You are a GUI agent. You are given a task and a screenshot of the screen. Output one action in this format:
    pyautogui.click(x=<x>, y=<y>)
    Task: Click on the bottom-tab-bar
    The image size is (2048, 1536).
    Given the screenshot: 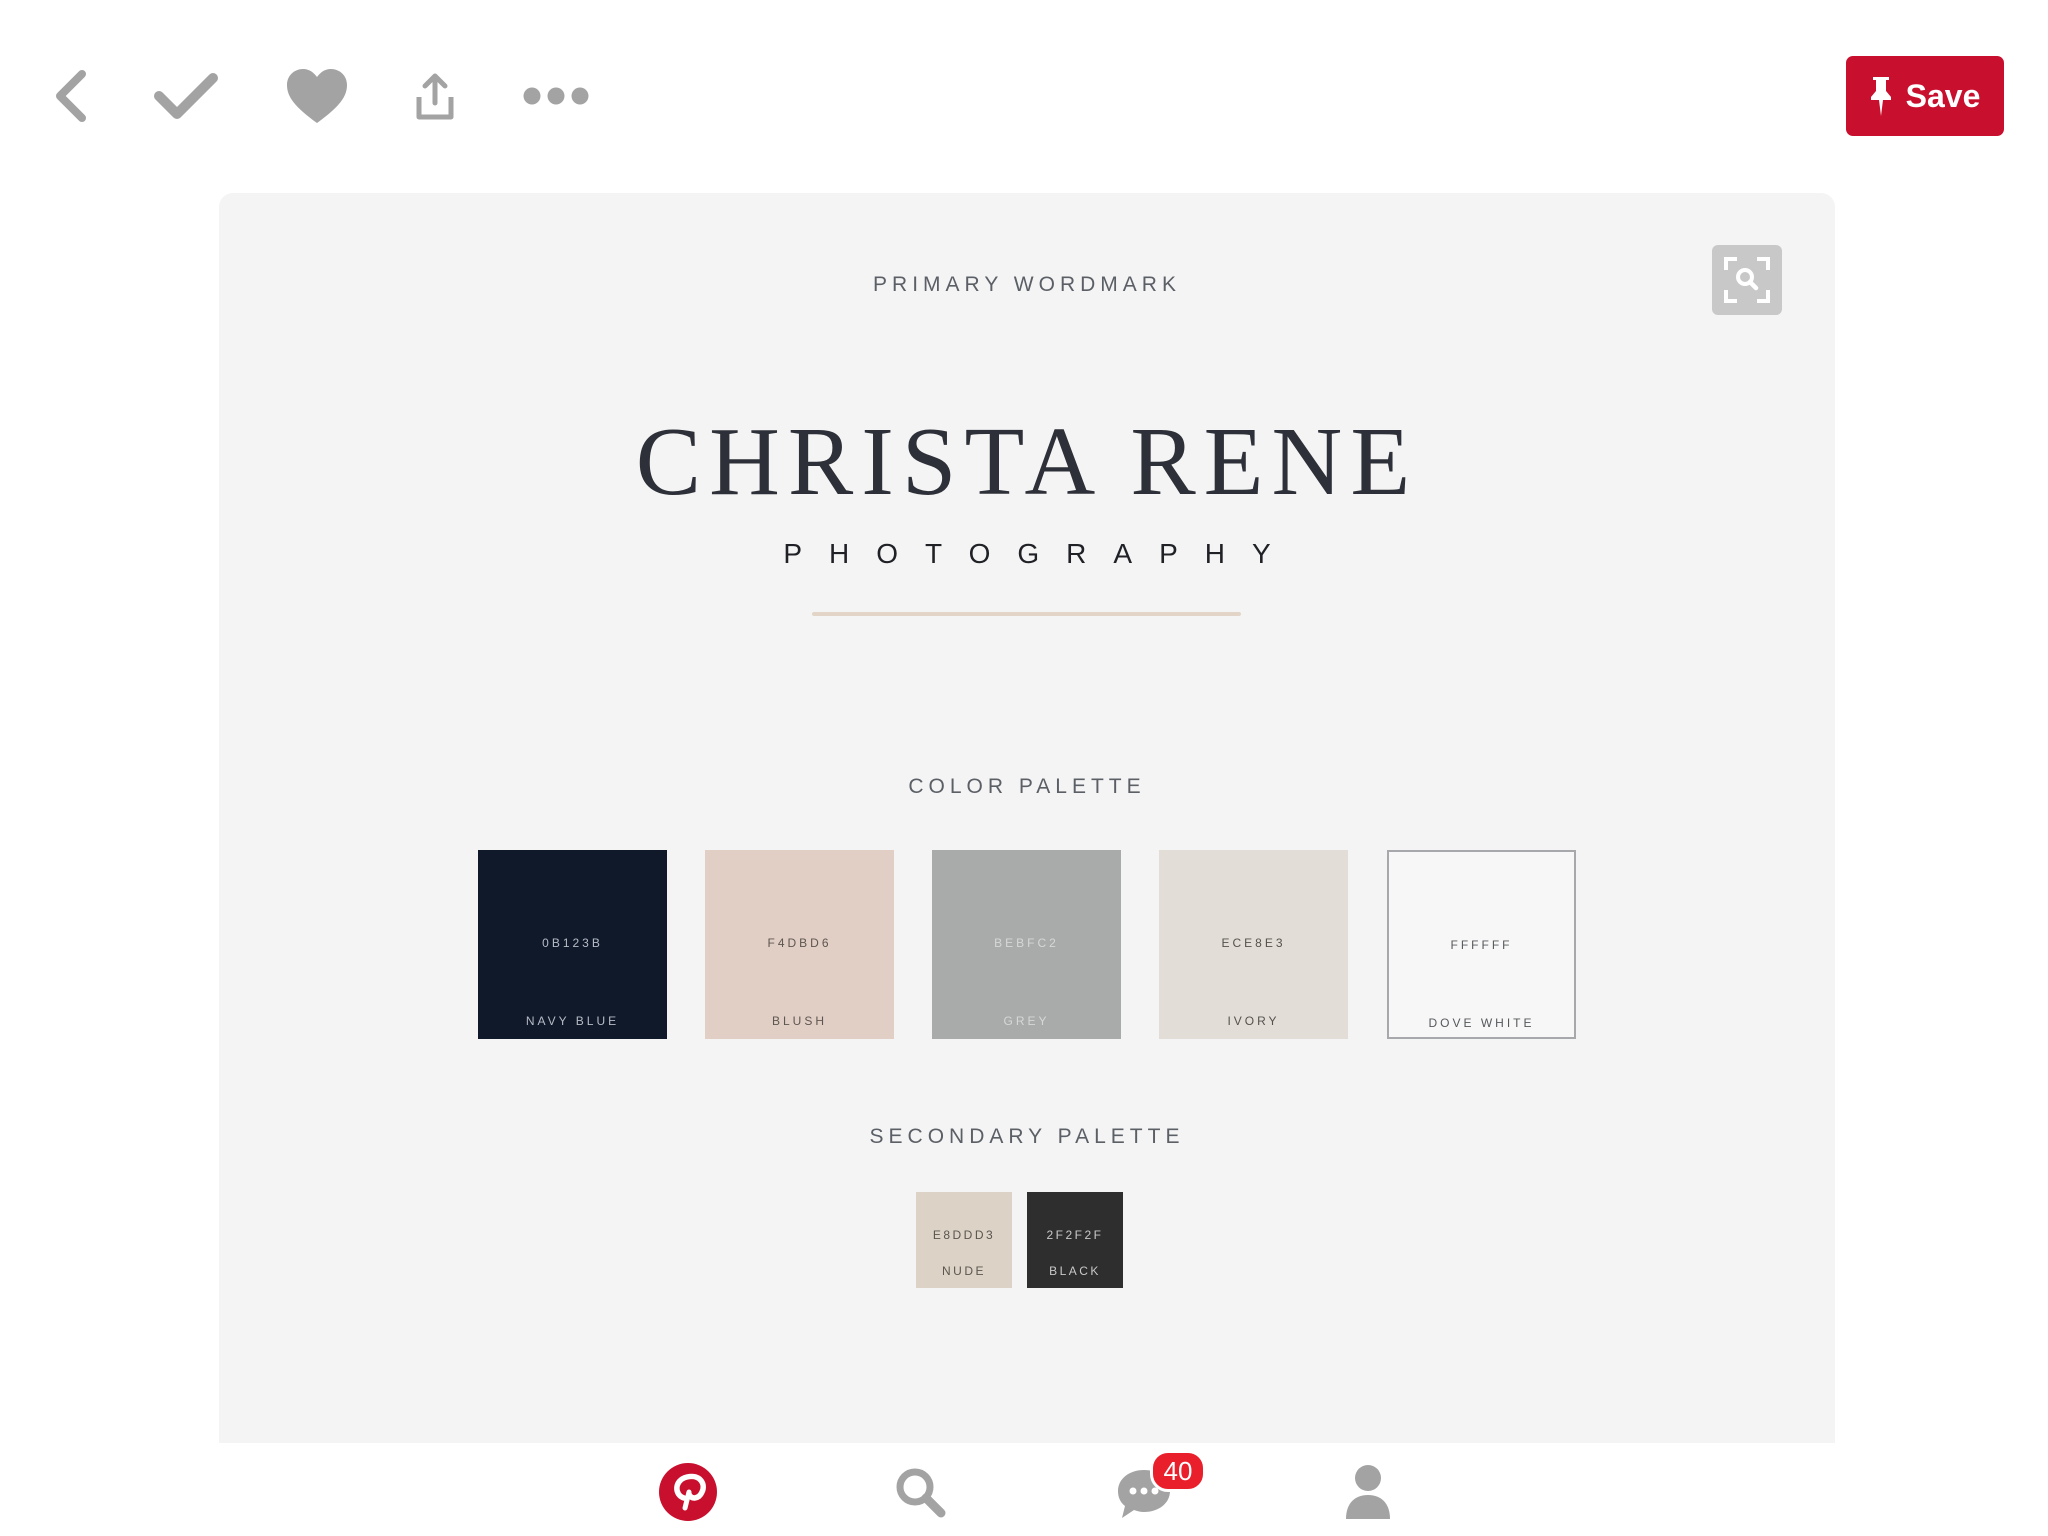 What is the action you would take?
    pyautogui.click(x=1024, y=1489)
    